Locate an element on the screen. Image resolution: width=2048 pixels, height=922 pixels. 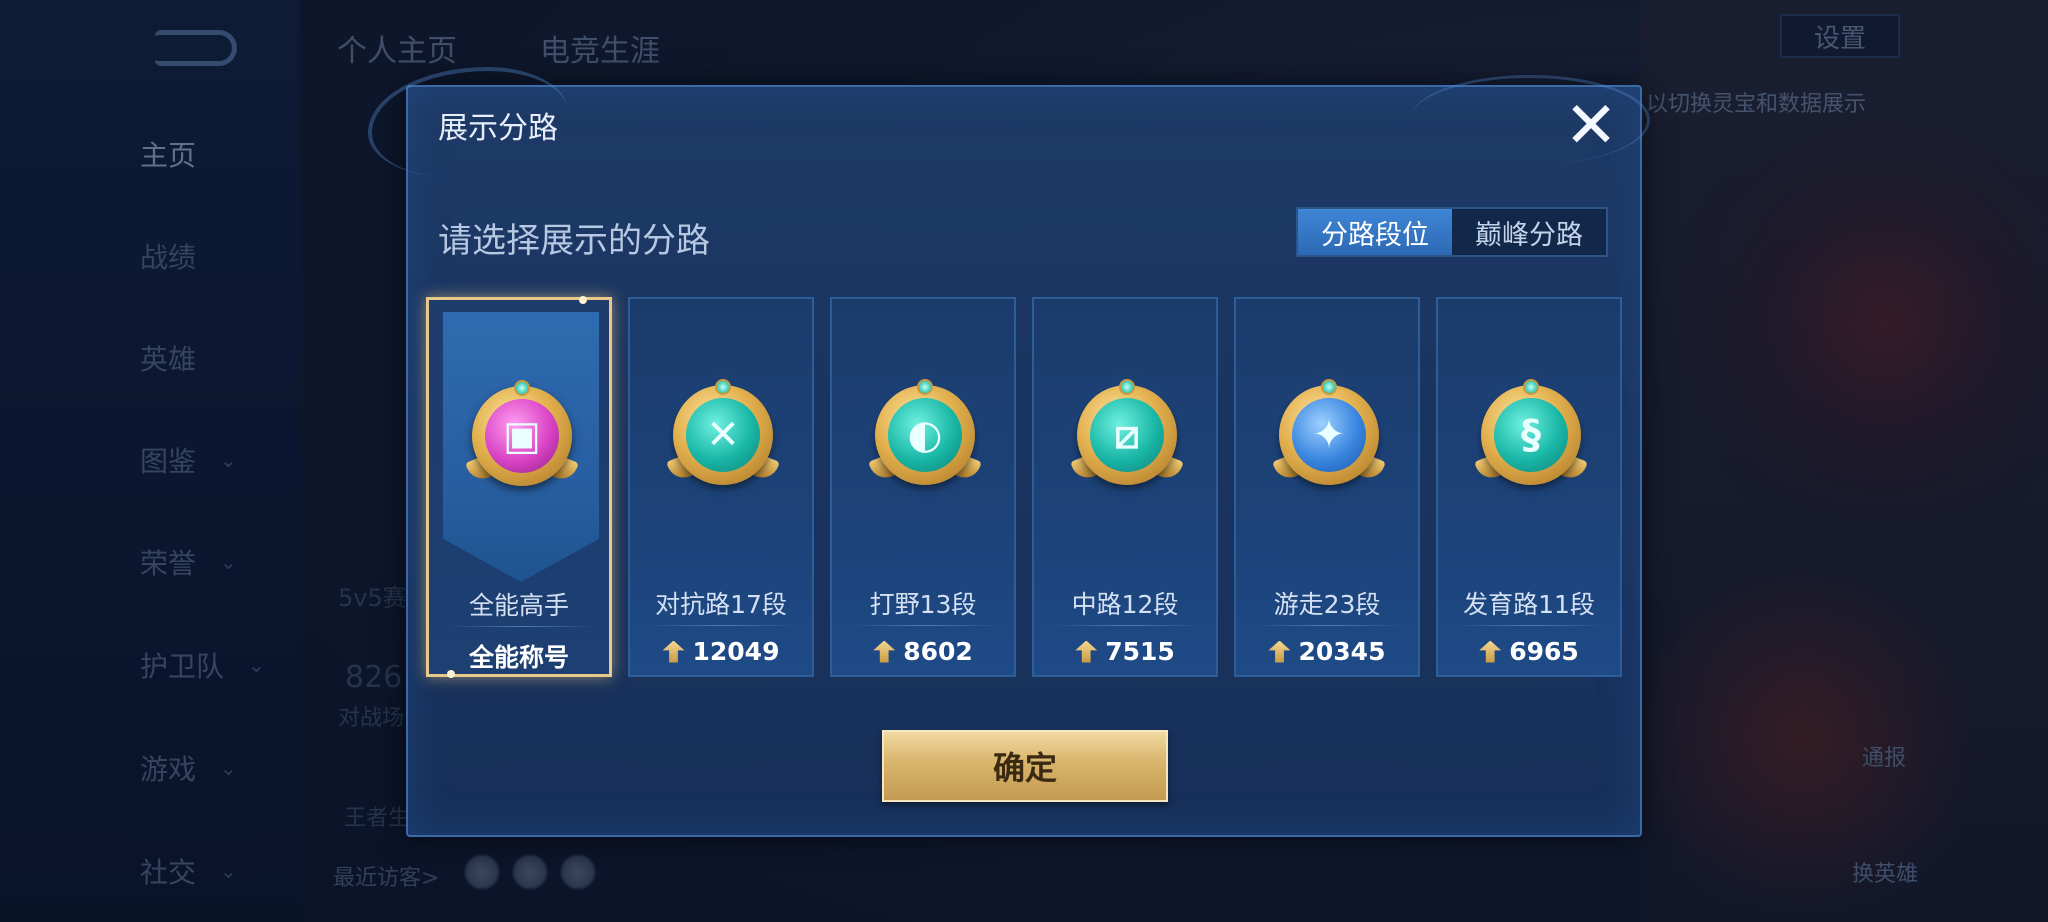
lane-score-value: 20345 is located at coordinates (1342, 651).